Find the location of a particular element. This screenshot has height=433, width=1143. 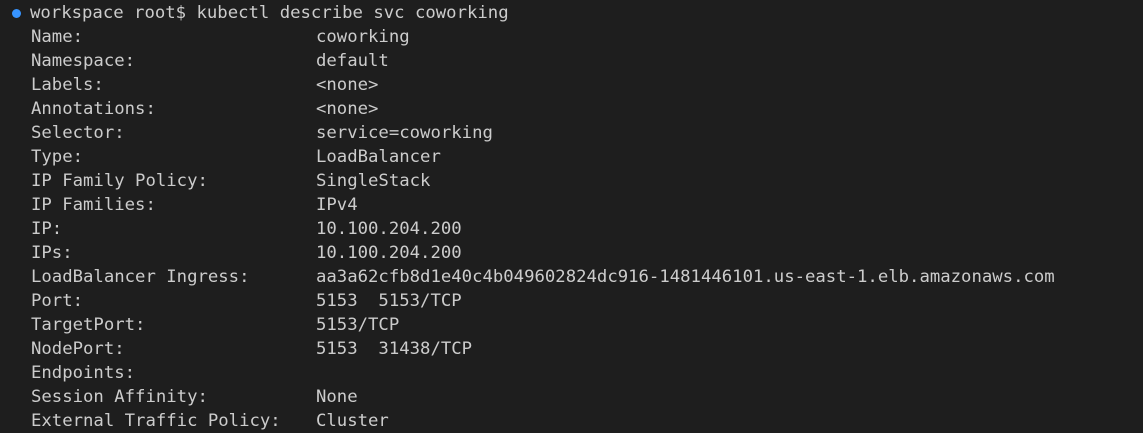

output-key: Labels: is located at coordinates (67, 85).